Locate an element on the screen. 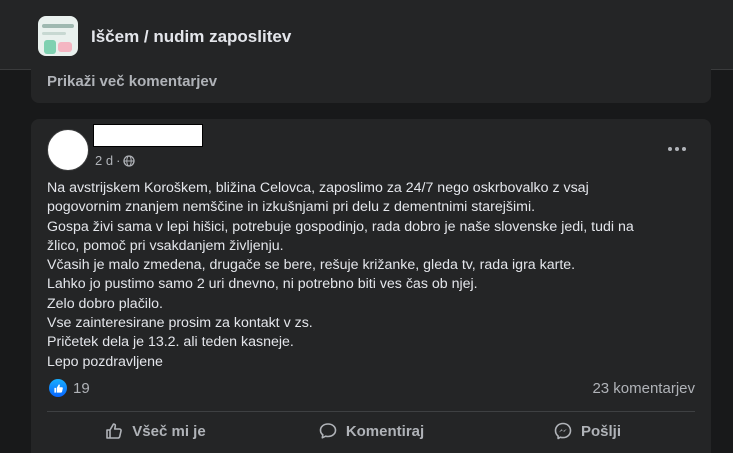 The height and width of the screenshot is (453, 733). author-avatar is located at coordinates (68, 150).